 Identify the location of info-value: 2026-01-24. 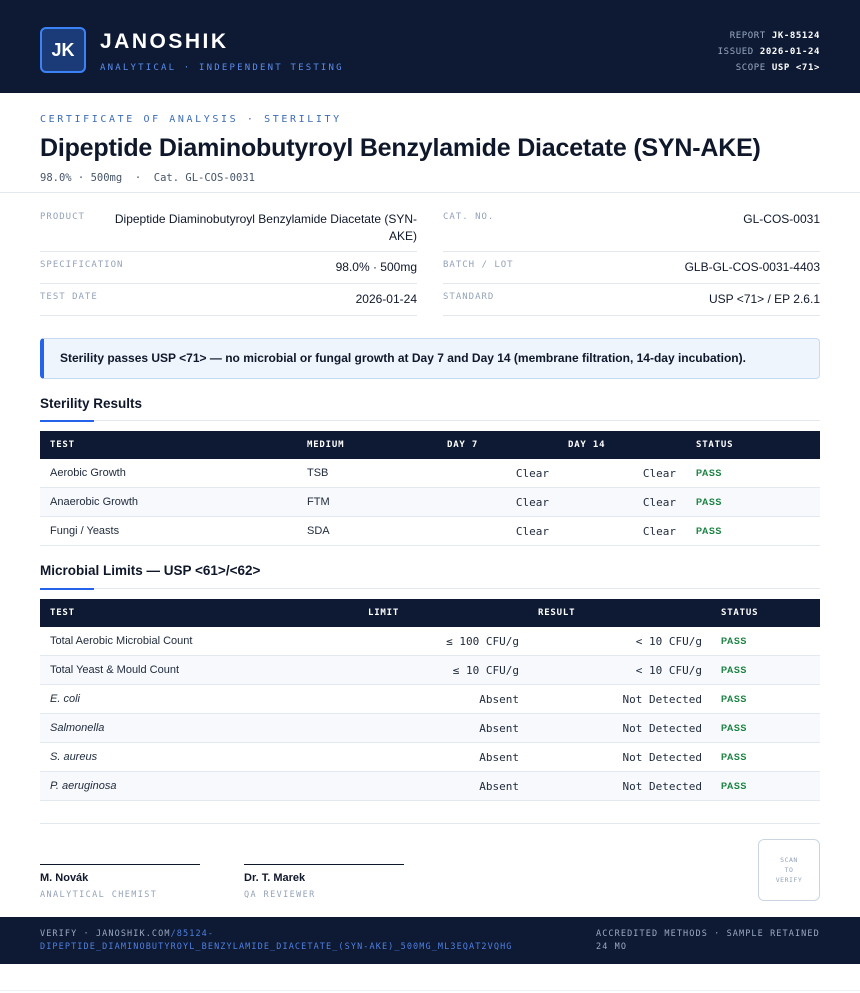
(386, 299).